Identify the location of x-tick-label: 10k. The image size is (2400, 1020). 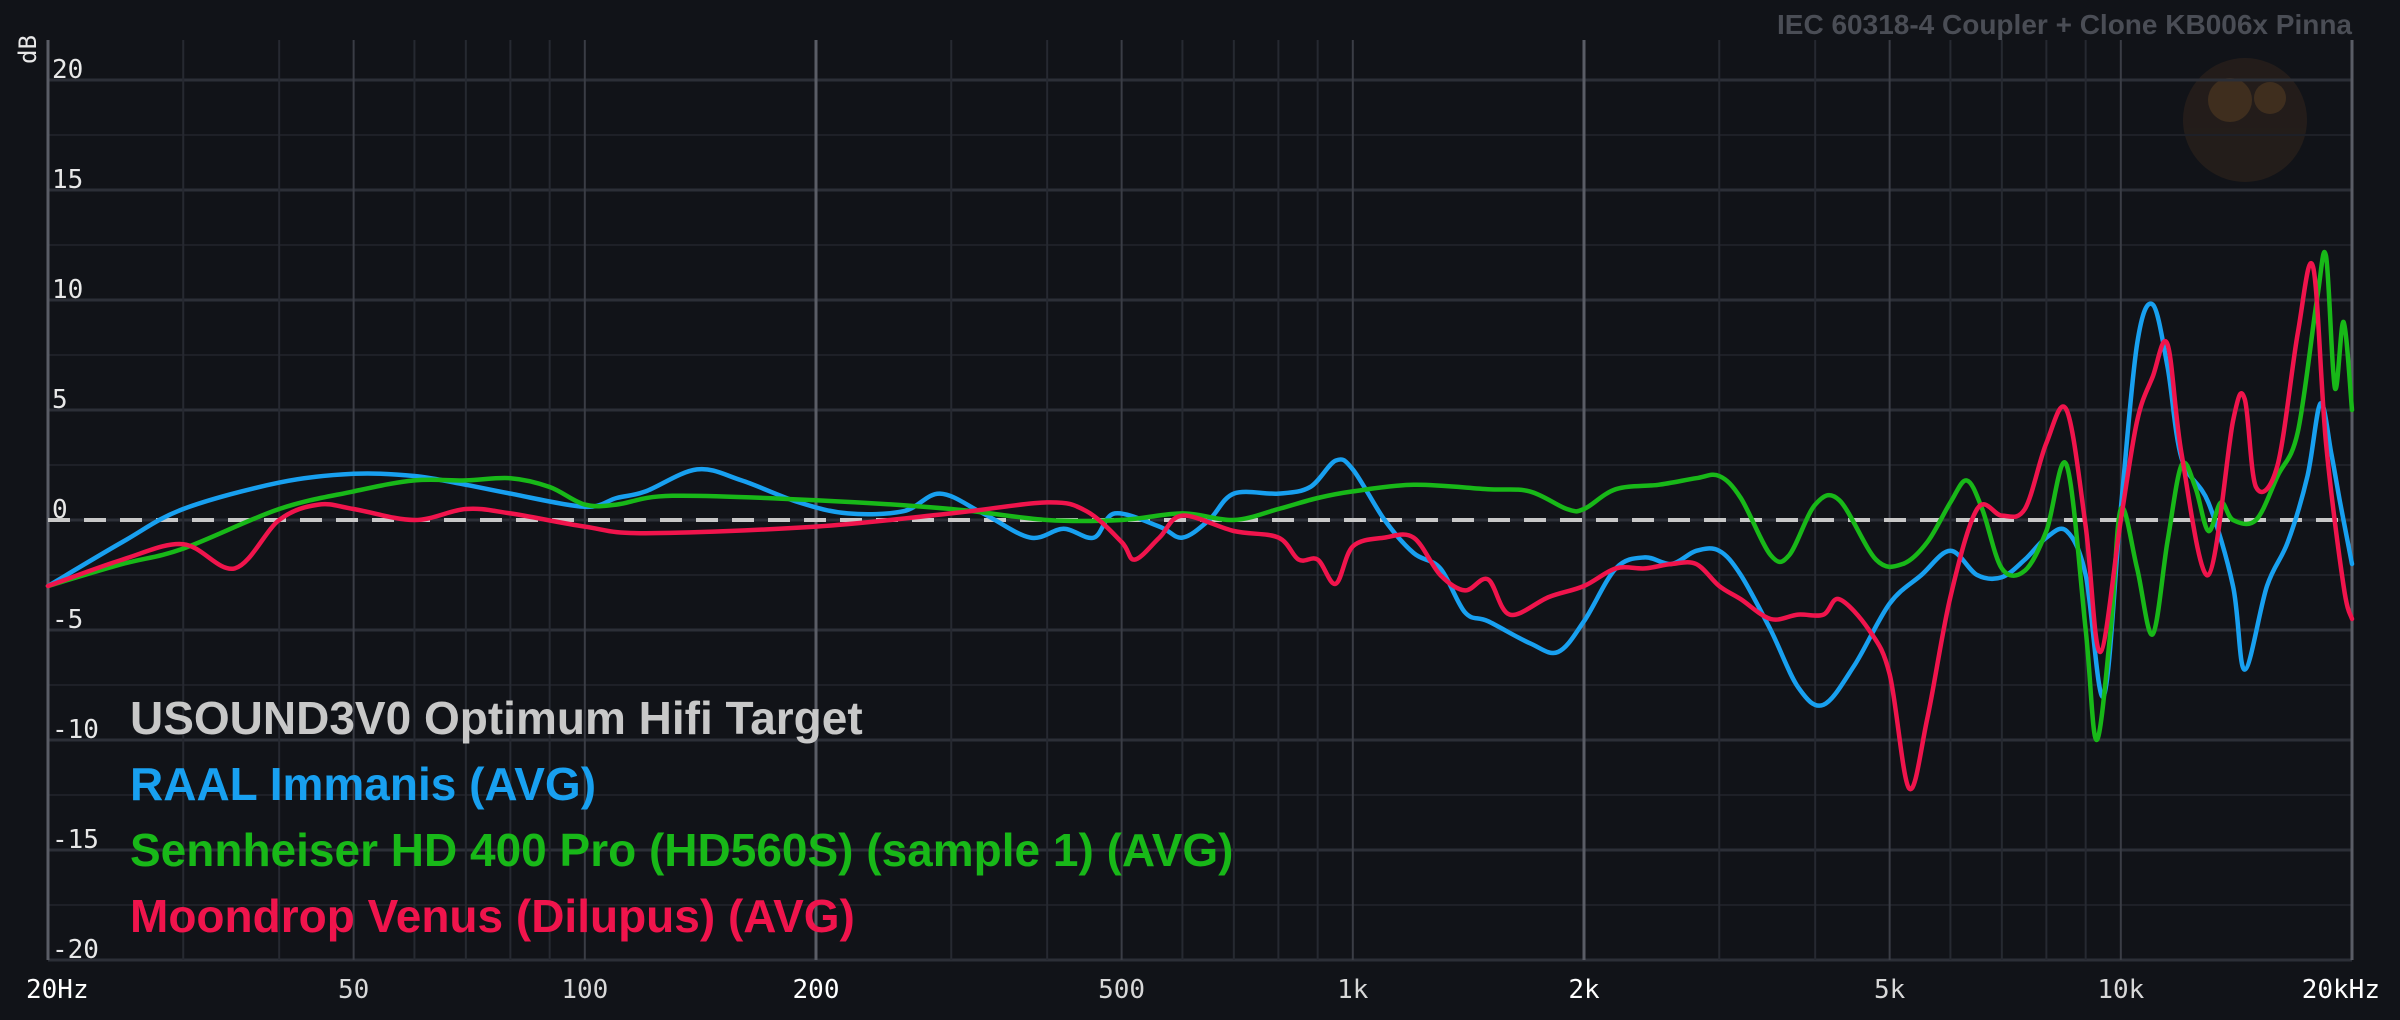
(2120, 990).